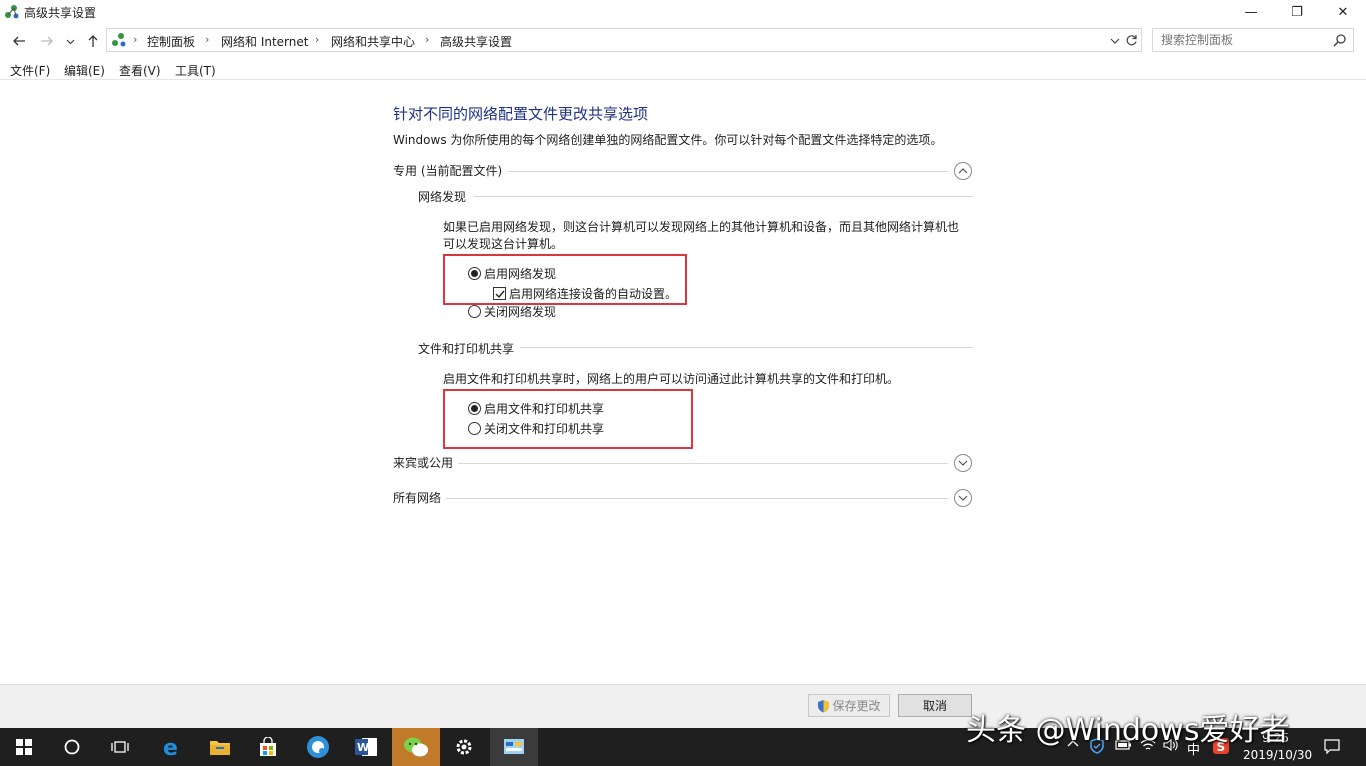 The image size is (1366, 766). I want to click on windows-logo-icon, so click(24, 747).